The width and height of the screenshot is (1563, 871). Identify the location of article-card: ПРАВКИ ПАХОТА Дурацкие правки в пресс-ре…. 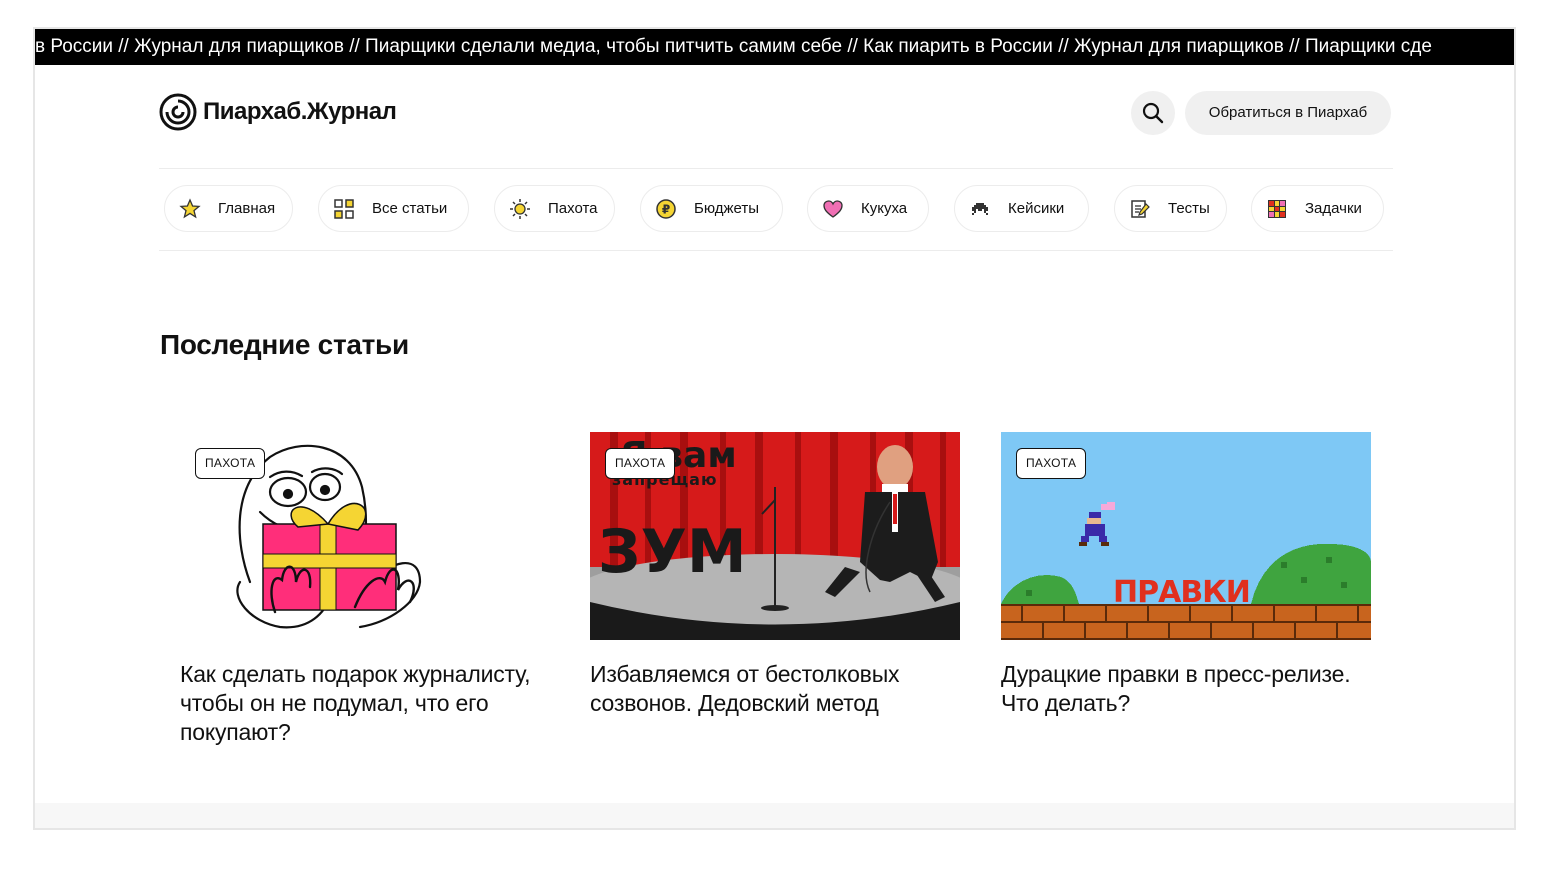
(1186, 575).